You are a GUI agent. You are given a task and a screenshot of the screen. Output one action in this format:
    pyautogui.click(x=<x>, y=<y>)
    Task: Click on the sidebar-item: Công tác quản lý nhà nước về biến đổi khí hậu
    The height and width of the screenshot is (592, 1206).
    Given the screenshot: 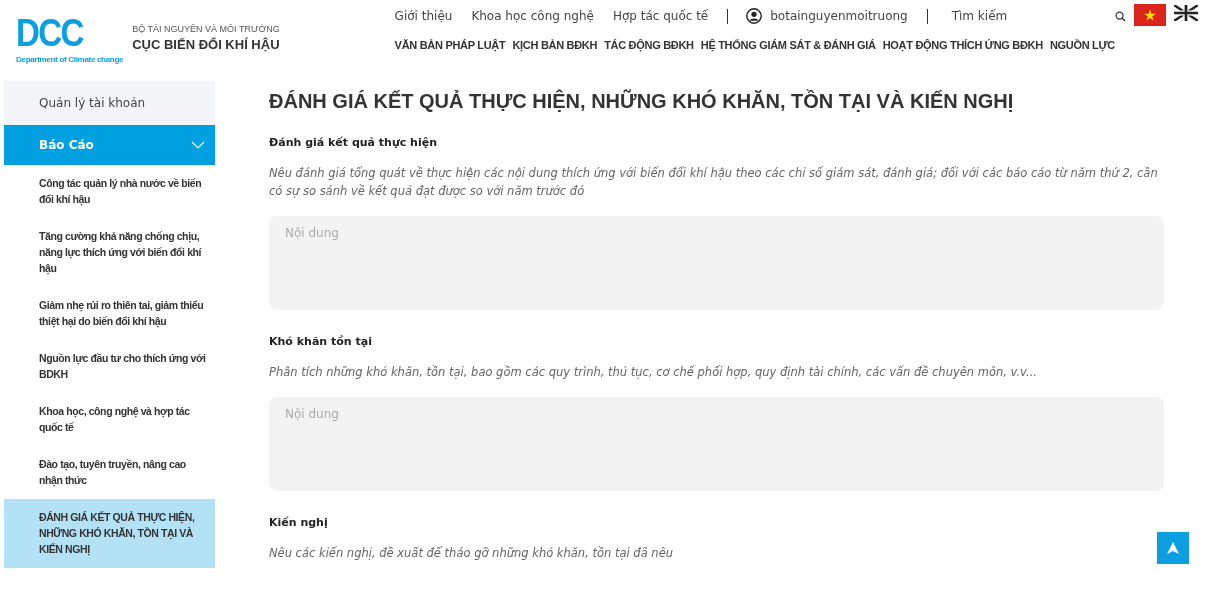 What is the action you would take?
    pyautogui.click(x=109, y=191)
    